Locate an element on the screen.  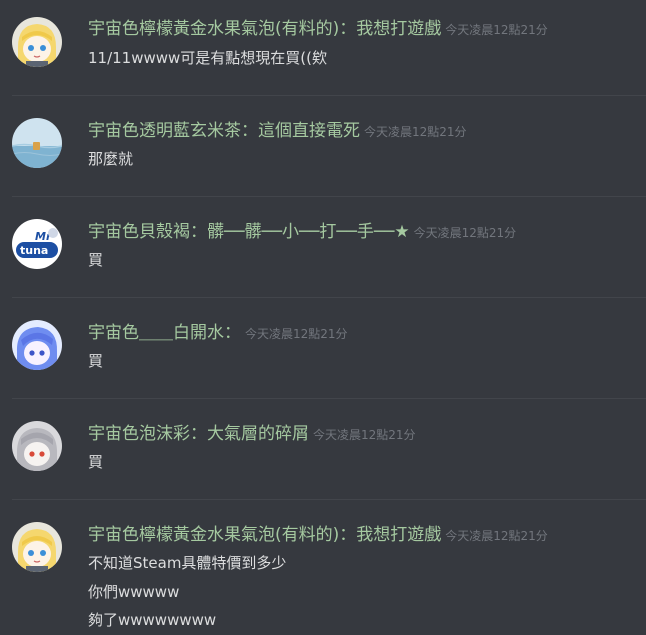
sky-water-icon is located at coordinates (37, 143).